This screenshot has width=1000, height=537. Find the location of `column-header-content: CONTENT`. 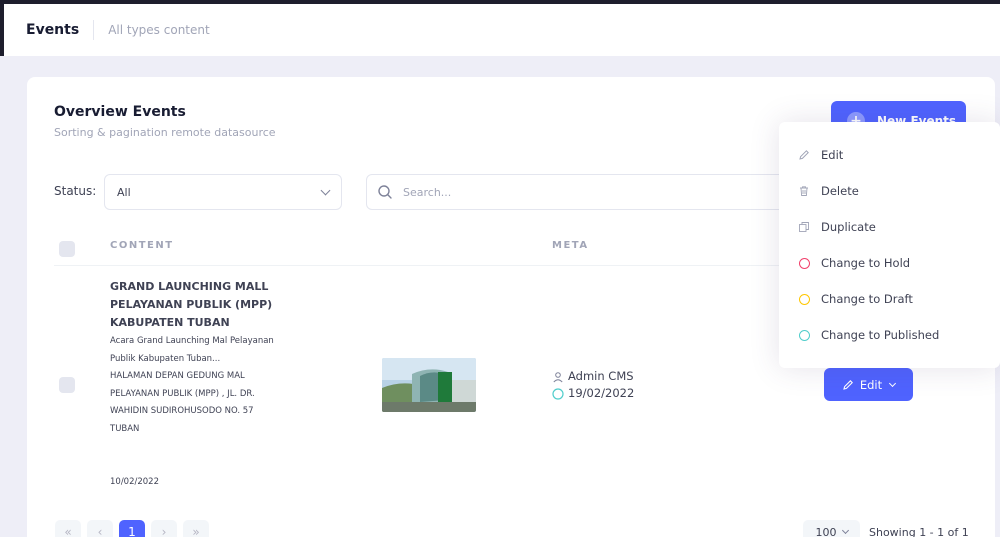

column-header-content: CONTENT is located at coordinates (142, 245).